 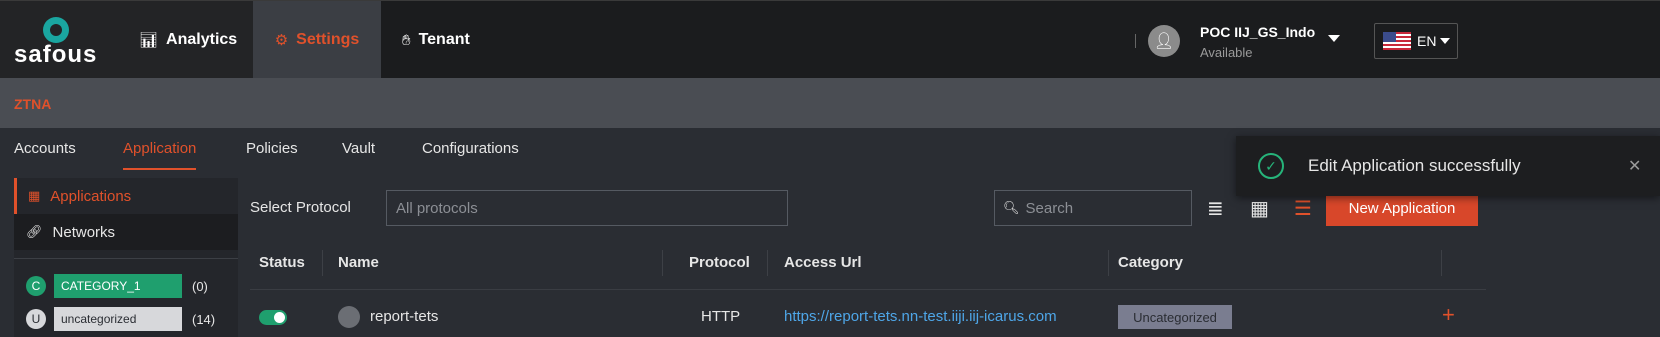 I want to click on category-item: C CATEGORY_1 (0), so click(x=117, y=286).